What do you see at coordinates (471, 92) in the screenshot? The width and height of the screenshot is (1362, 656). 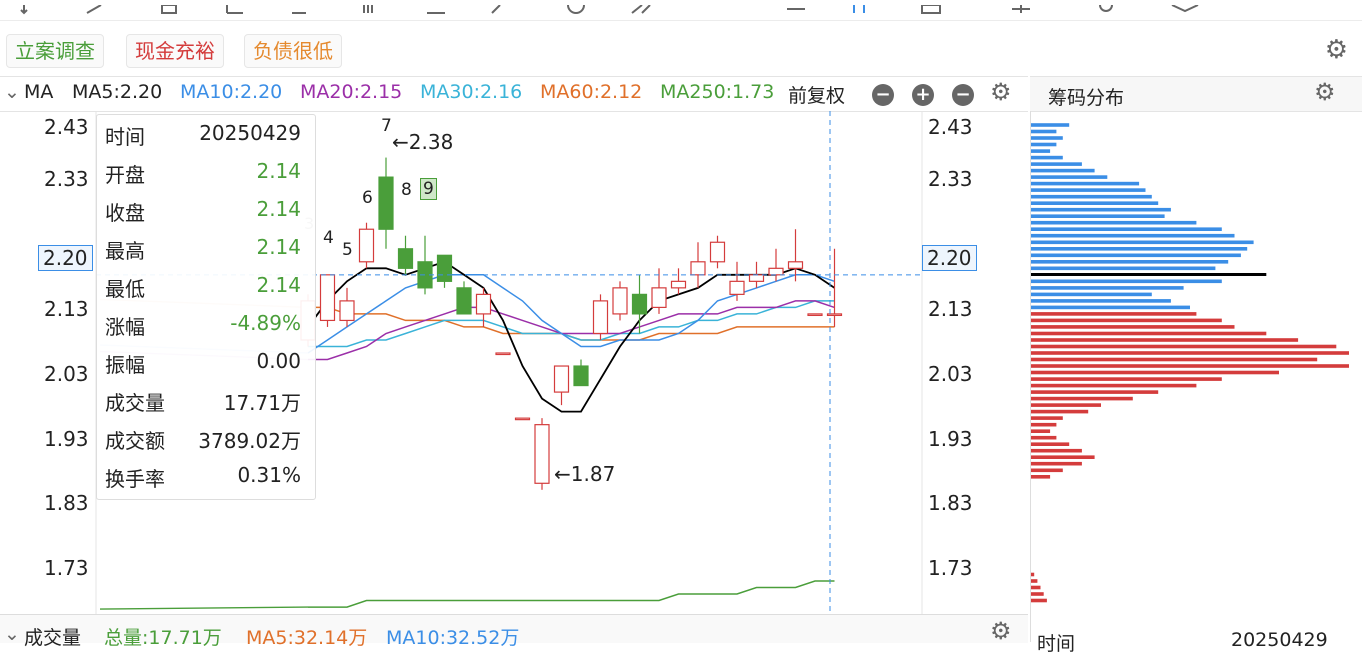 I see `ma30-value: MA30:2.16` at bounding box center [471, 92].